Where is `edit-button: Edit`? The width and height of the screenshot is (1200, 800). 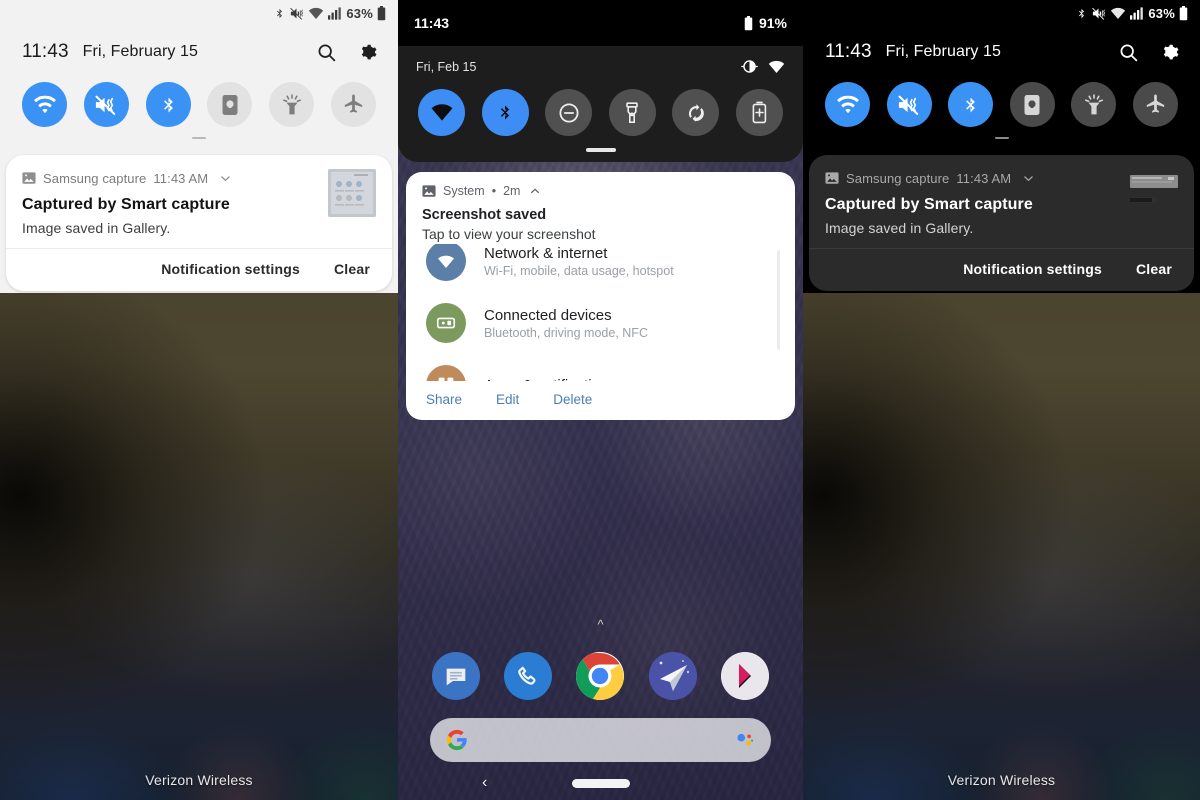 edit-button: Edit is located at coordinates (507, 399).